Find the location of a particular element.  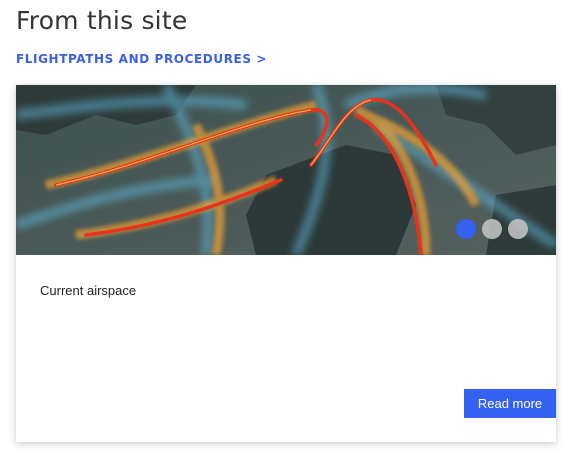

carousel-indicators is located at coordinates (492, 229).